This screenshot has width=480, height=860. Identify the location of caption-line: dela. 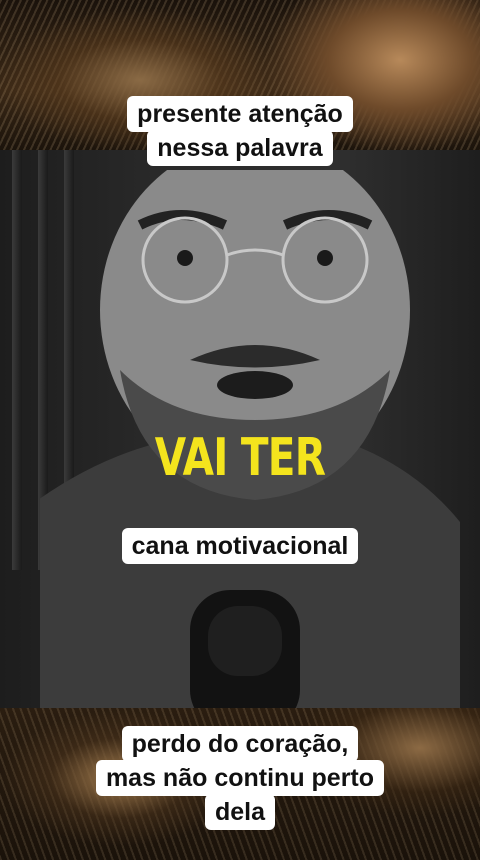
(240, 812).